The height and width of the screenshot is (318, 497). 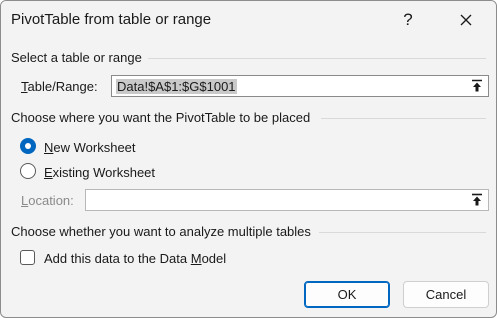 I want to click on table-range-input: Data!$A$1:$G$1001, so click(x=300, y=86).